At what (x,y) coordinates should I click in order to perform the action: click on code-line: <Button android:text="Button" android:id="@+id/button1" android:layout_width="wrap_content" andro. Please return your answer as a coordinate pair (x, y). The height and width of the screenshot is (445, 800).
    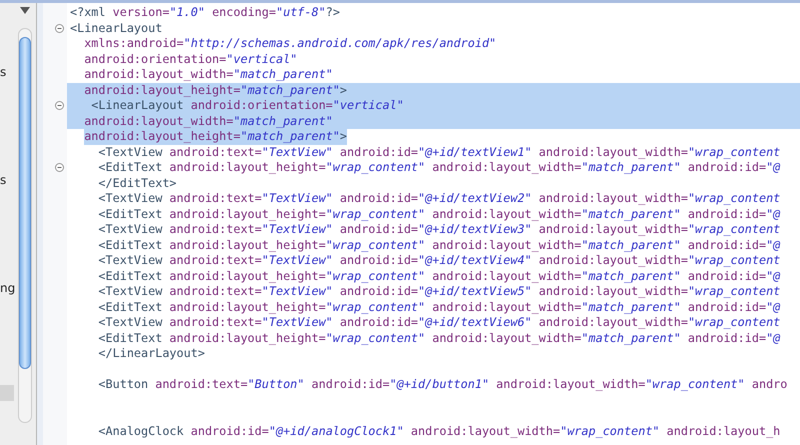
    Looking at the image, I should click on (443, 384).